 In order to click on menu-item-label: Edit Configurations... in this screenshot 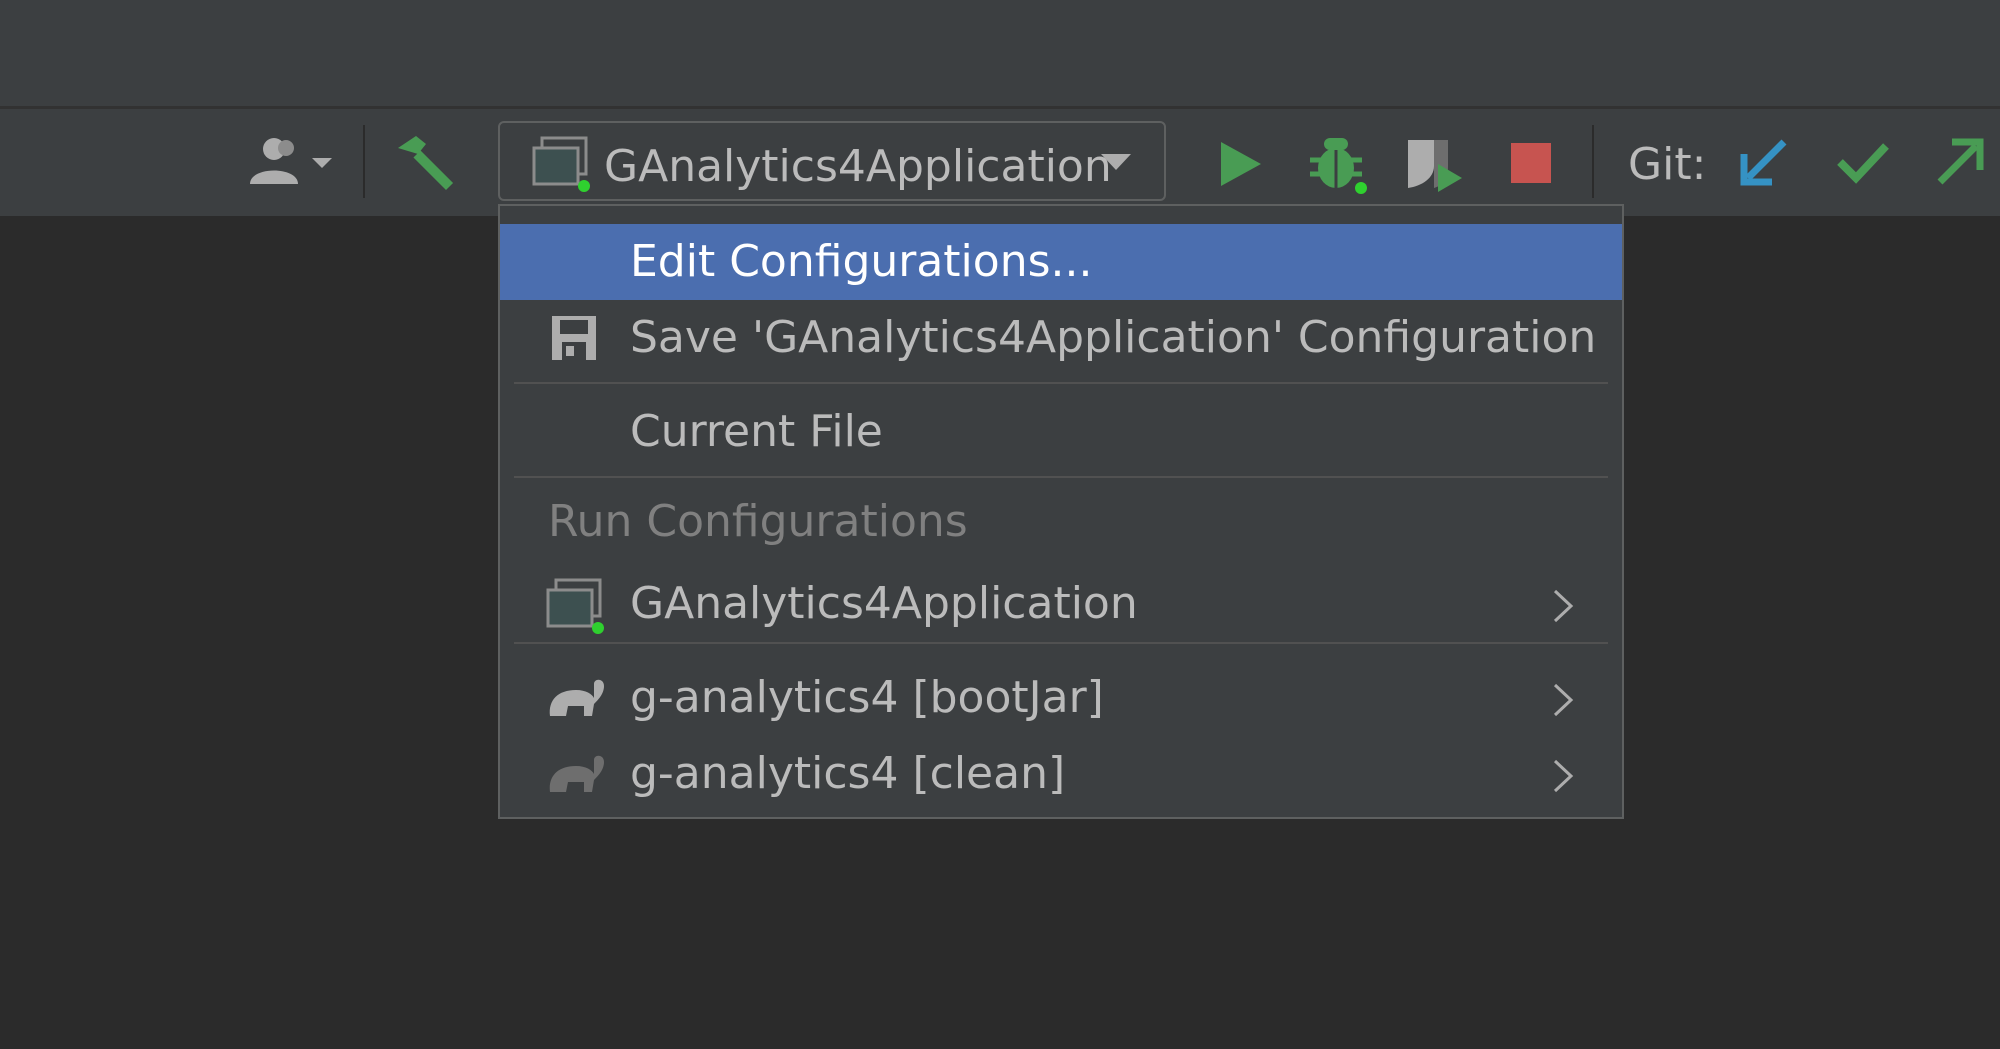, I will do `click(861, 261)`.